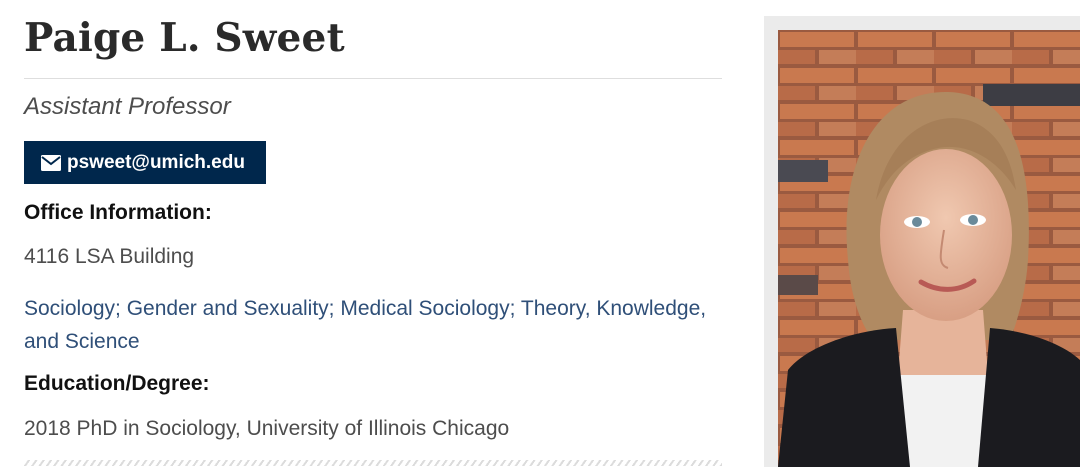 The width and height of the screenshot is (1080, 467). I want to click on section-divider, so click(373, 463).